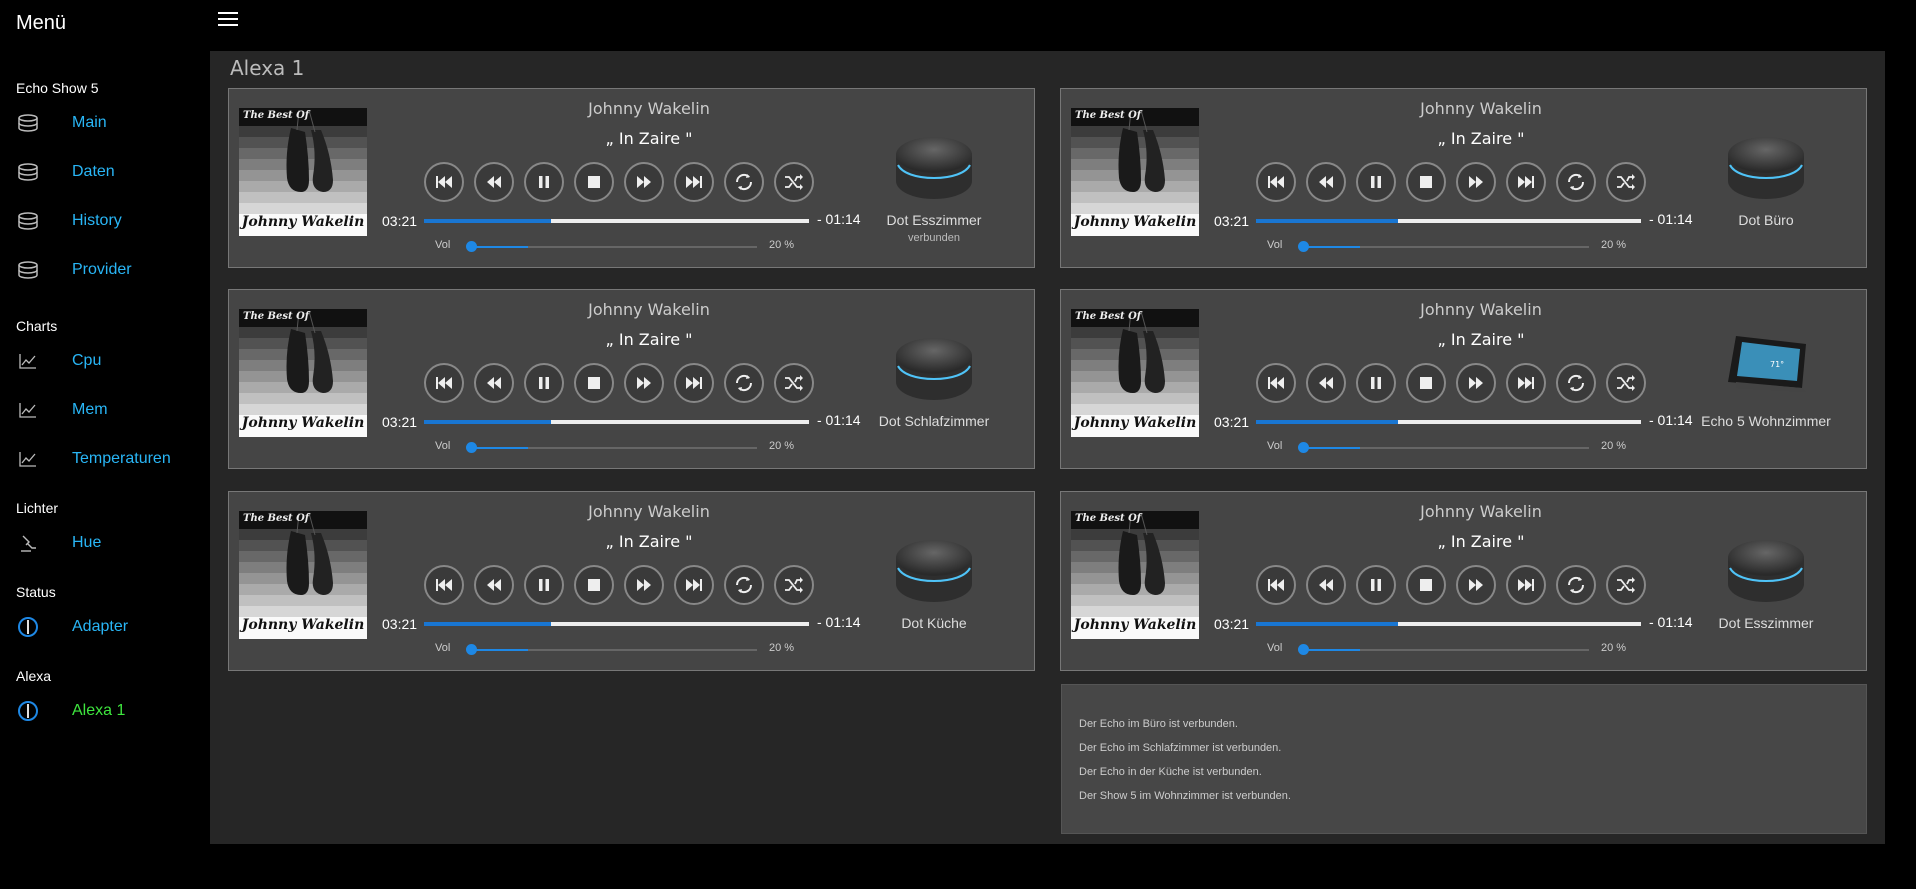 Image resolution: width=1916 pixels, height=889 pixels. I want to click on playback-controls, so click(1451, 182).